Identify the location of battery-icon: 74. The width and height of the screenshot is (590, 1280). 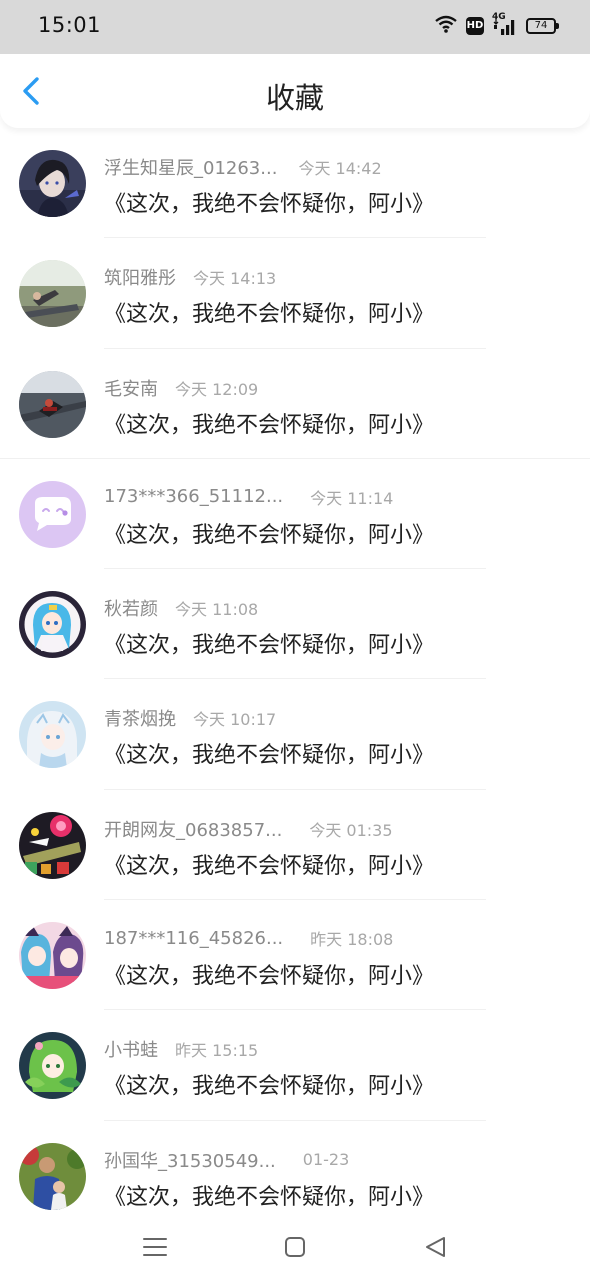
(542, 26).